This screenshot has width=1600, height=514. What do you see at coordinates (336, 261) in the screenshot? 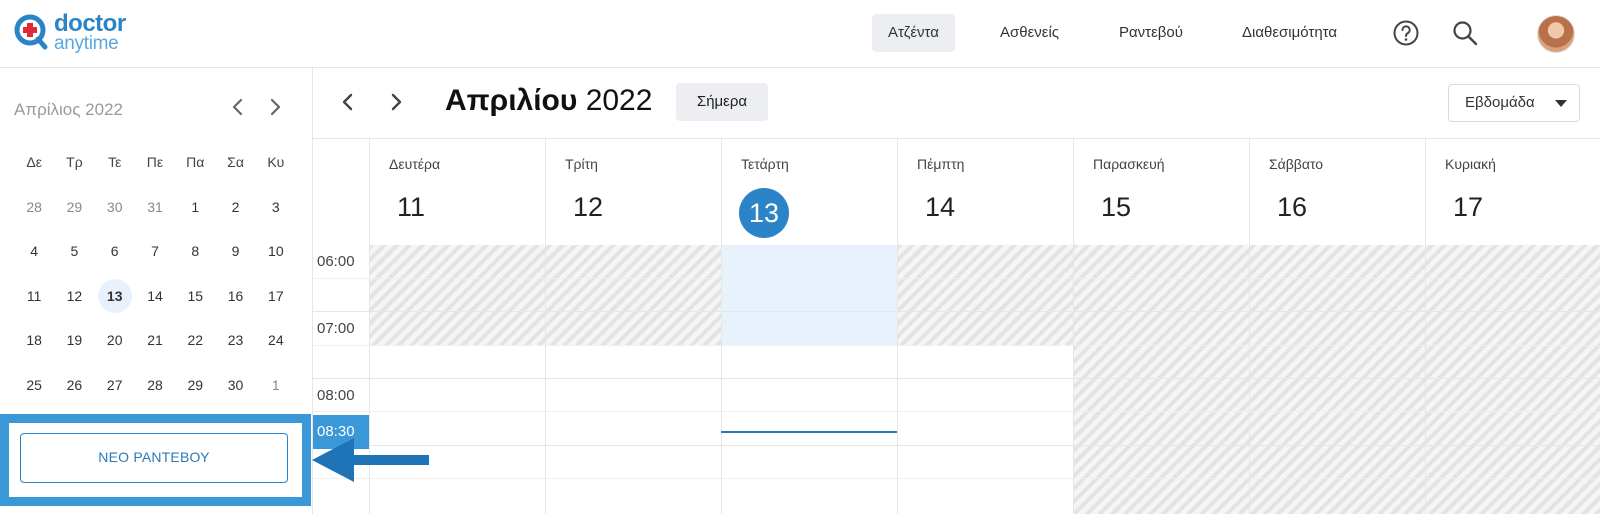
I see `time-label: 06:00` at bounding box center [336, 261].